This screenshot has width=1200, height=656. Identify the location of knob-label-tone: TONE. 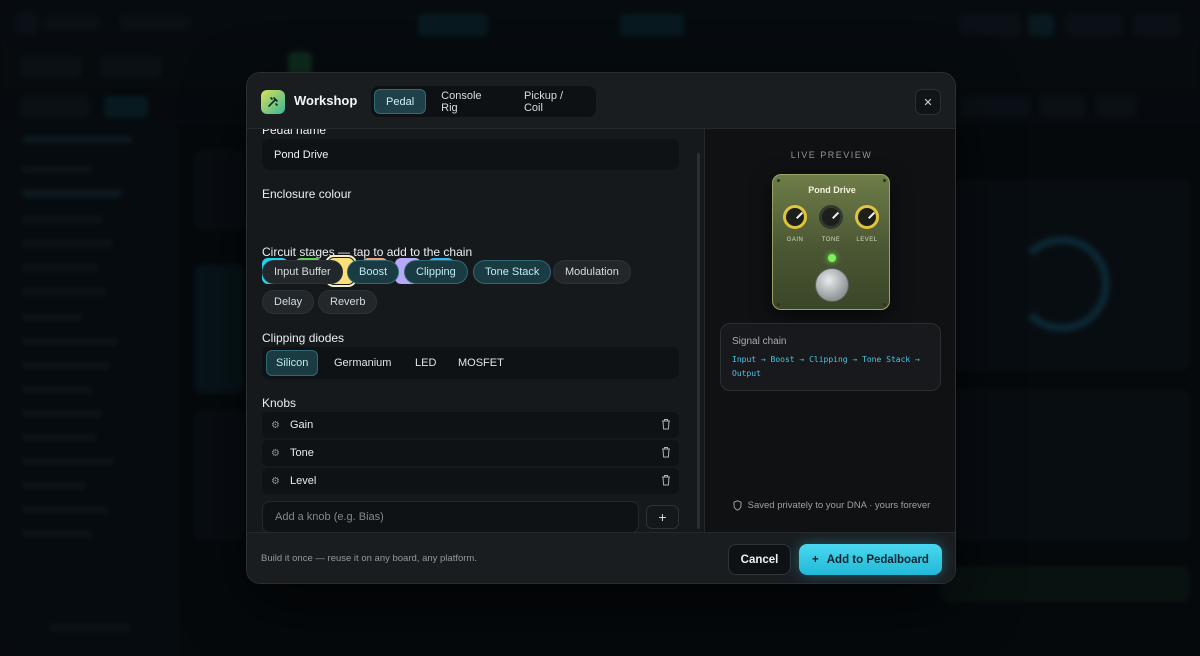
(831, 240).